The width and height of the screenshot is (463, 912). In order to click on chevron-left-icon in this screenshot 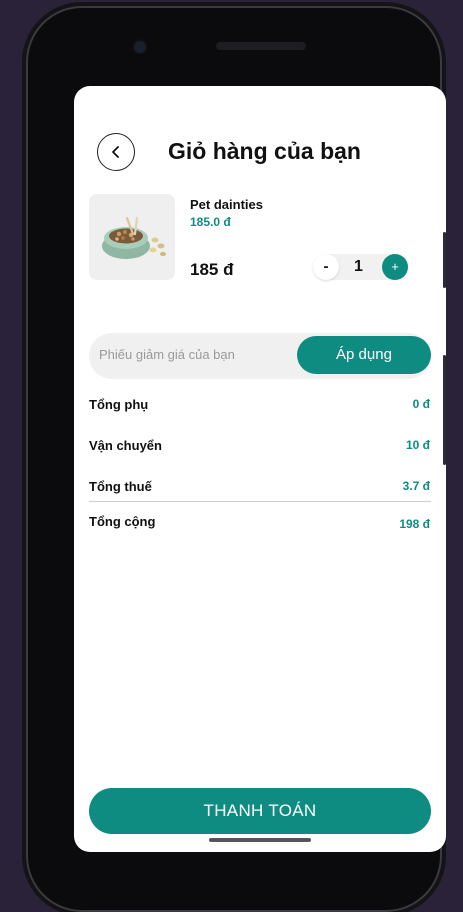, I will do `click(115, 152)`.